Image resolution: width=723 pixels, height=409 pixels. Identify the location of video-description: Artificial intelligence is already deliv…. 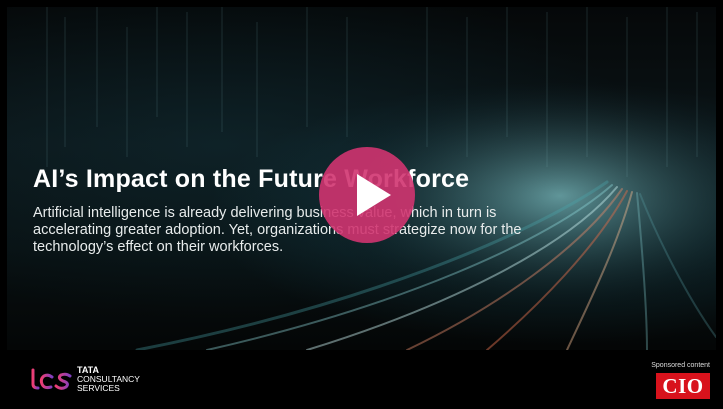
(277, 230).